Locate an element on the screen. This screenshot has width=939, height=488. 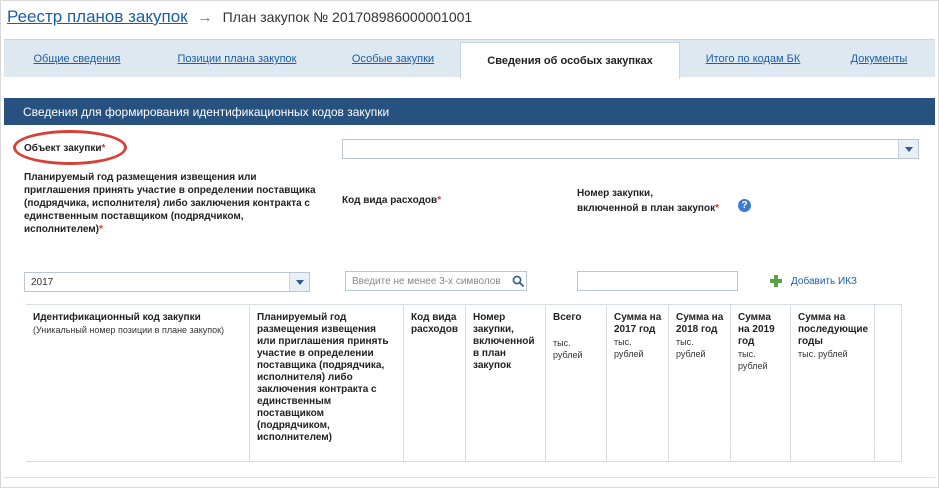
breadcrumb-link-plans-registry: Реестр планов закупок is located at coordinates (97, 17).